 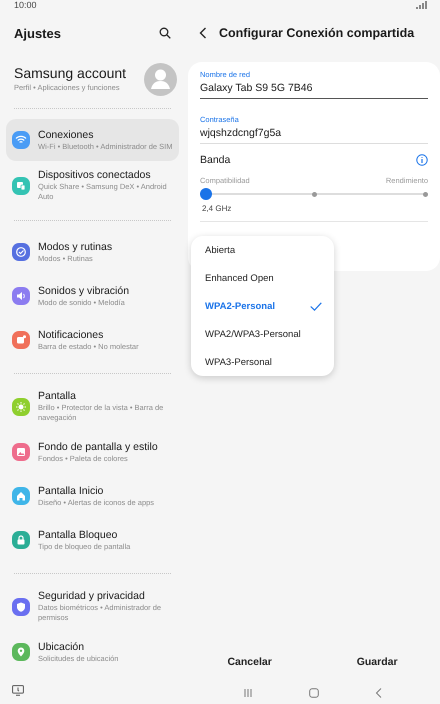 I want to click on item-title: Conexiones, so click(x=66, y=134).